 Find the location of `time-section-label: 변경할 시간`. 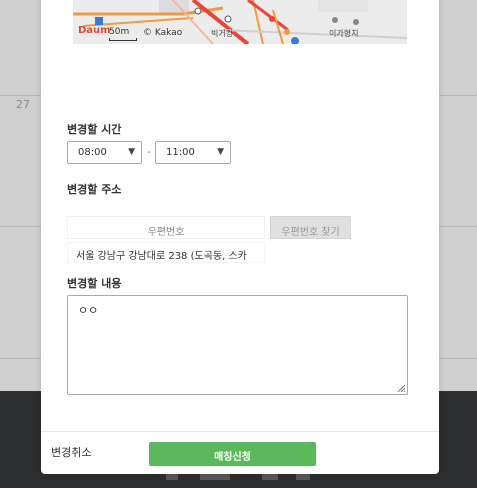

time-section-label: 변경할 시간 is located at coordinates (94, 129).